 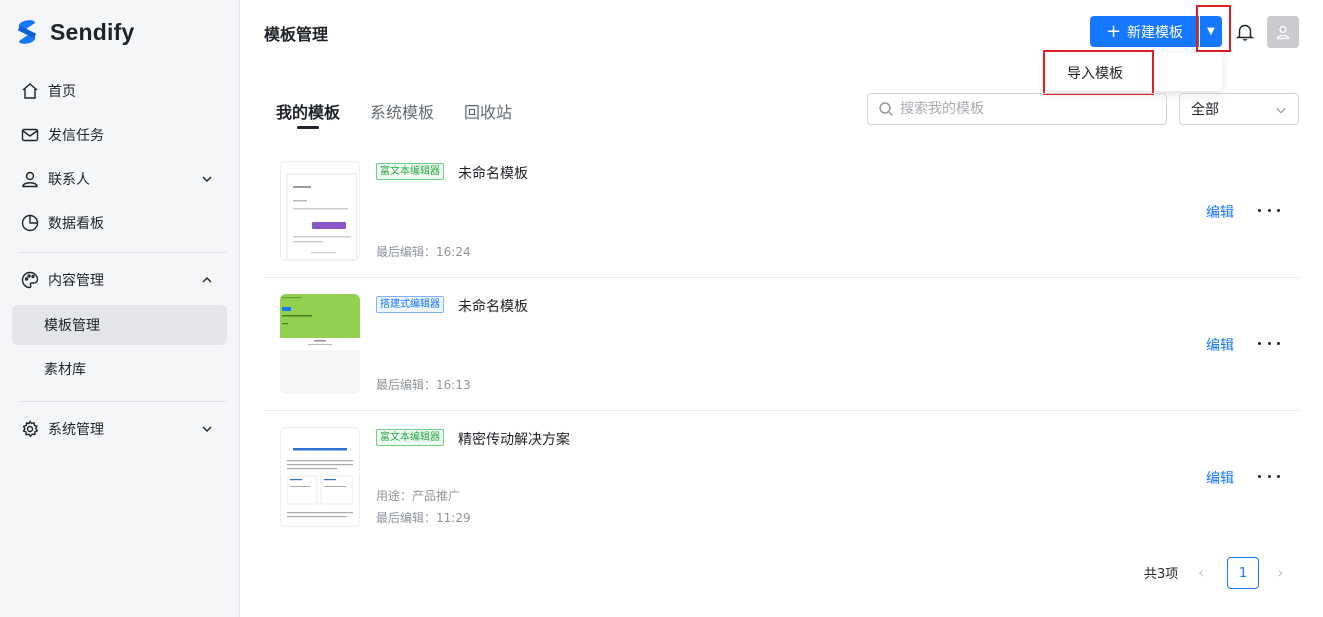 I want to click on template-title: 精密传动解决方案, so click(x=514, y=439).